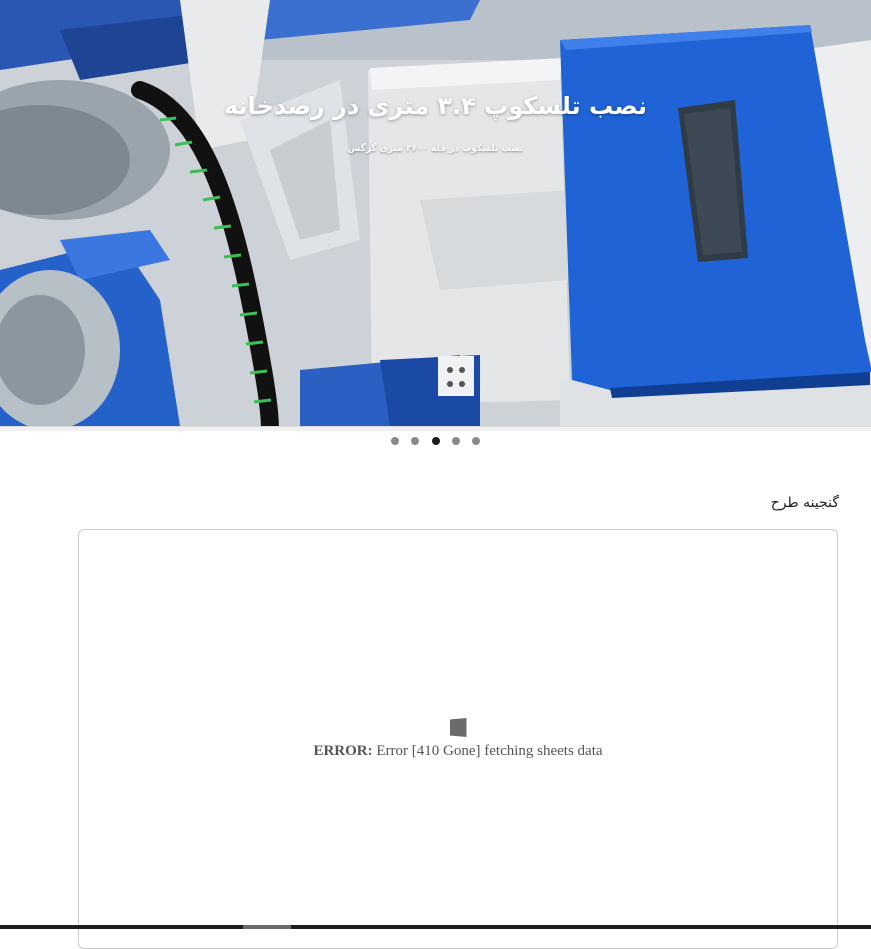 Image resolution: width=871 pixels, height=949 pixels. Describe the element at coordinates (435, 106) in the screenshot. I see `slide-title: نصب تلسکوپ ۳.۴ متری در رصدخانه` at that location.